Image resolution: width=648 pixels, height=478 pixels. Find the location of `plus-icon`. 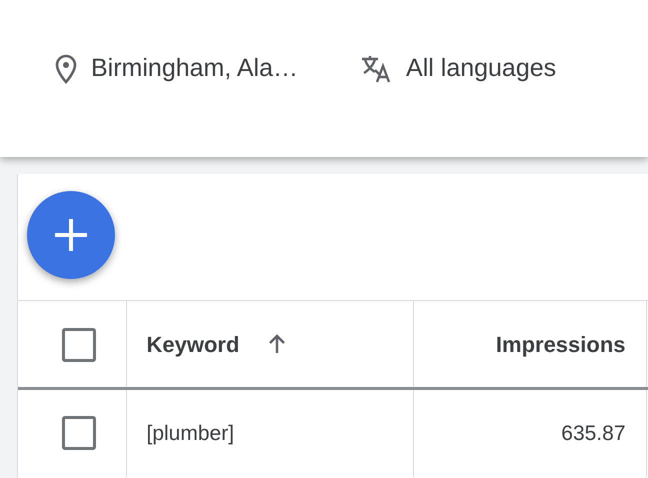

plus-icon is located at coordinates (71, 235).